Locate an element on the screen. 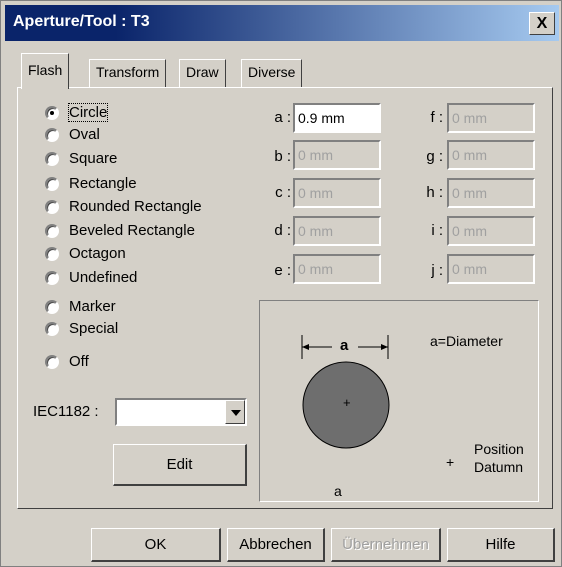  param-j-input: 0 mm is located at coordinates (491, 269).